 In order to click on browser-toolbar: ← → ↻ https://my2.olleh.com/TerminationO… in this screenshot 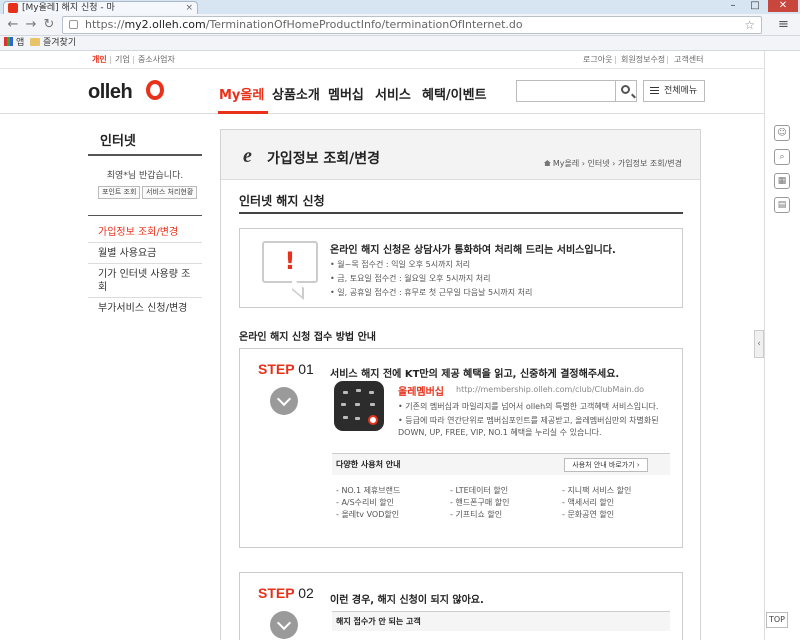, I will do `click(400, 25)`.